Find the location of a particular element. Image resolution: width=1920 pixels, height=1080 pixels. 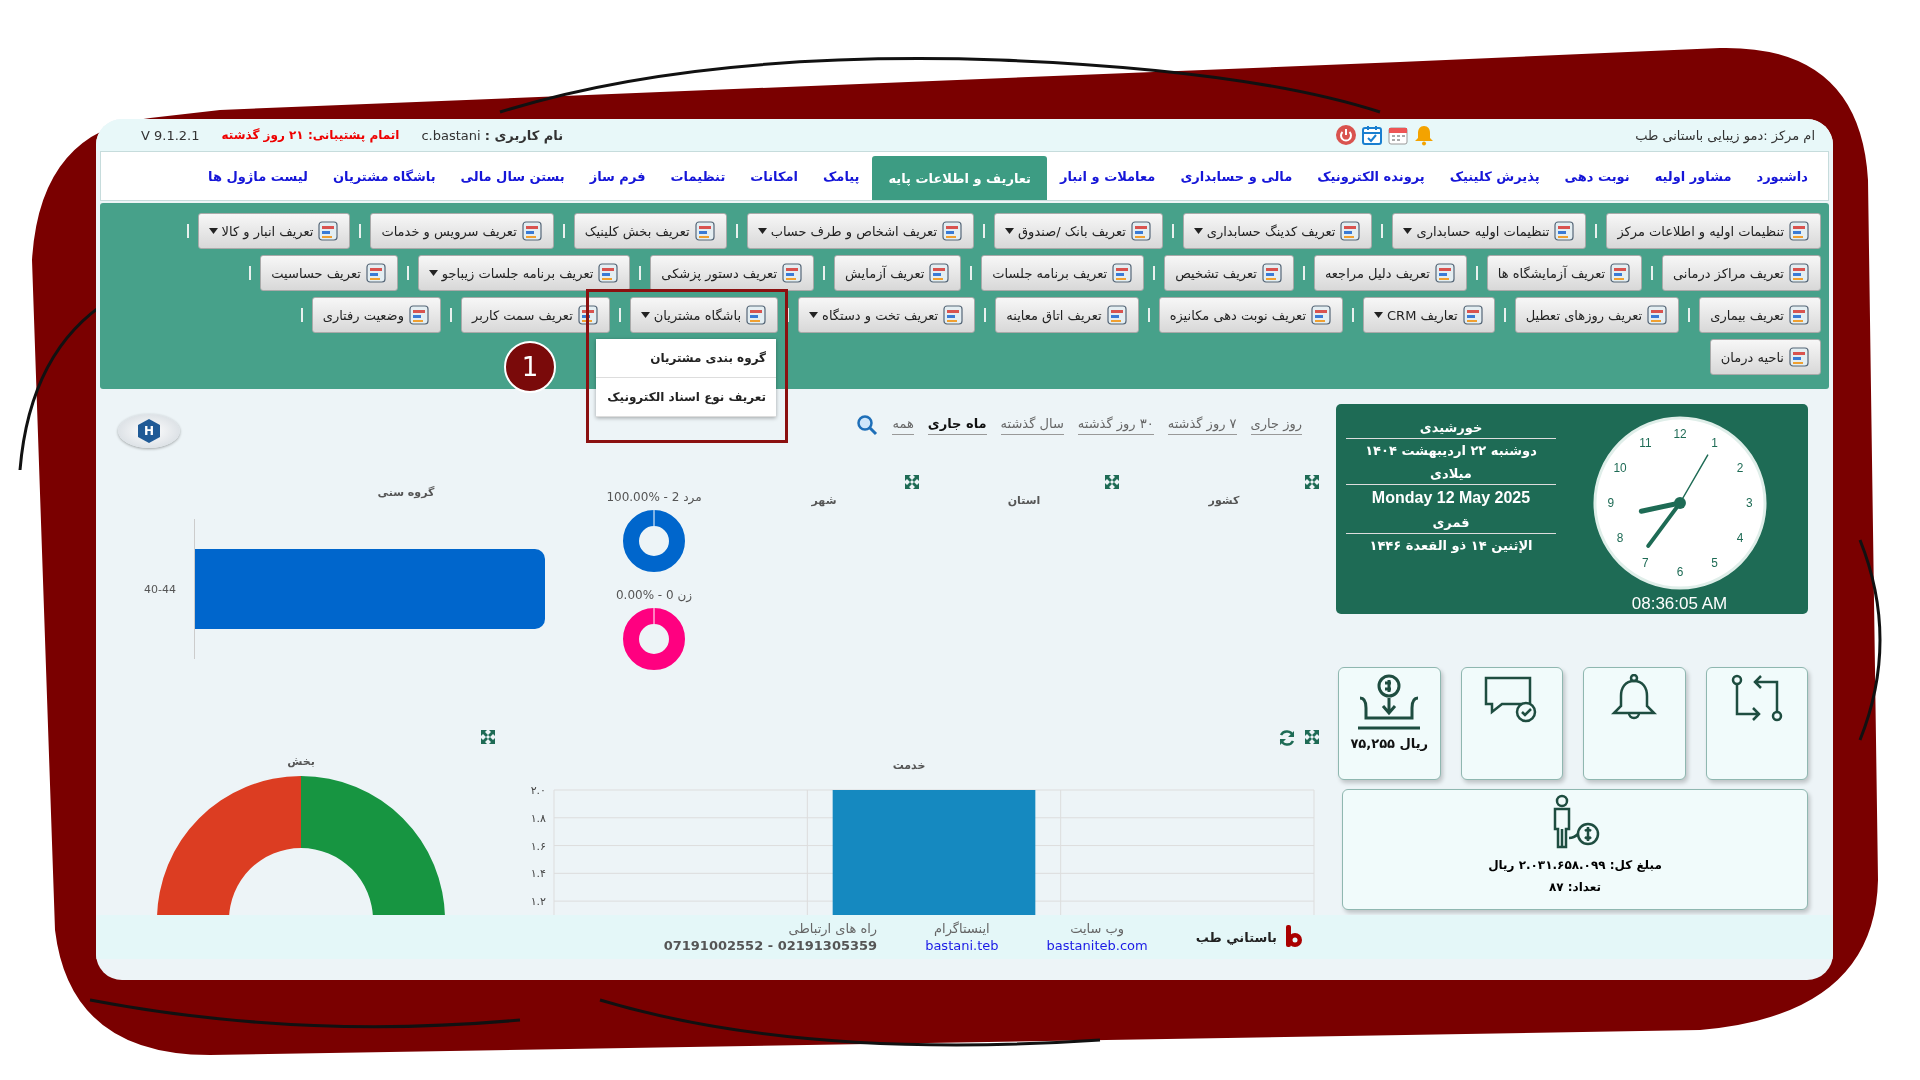

shortcut-tile: ۷۵,۲۵۵ ریال is located at coordinates (1389, 723).